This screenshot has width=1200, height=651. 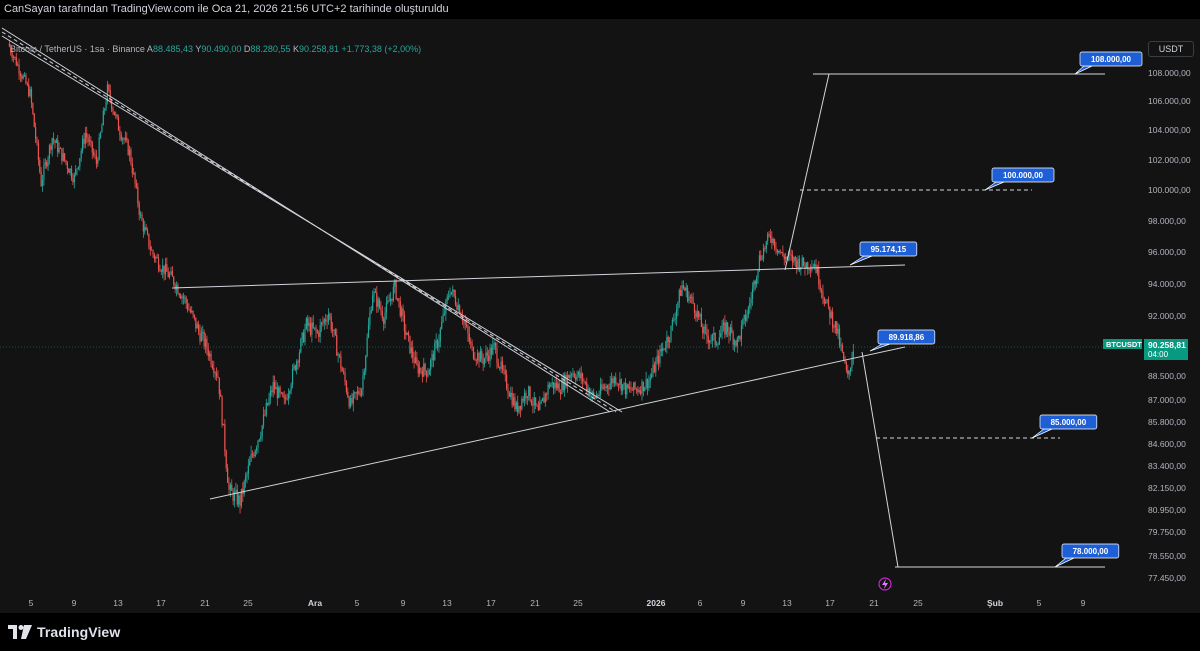 What do you see at coordinates (1167, 284) in the screenshot?
I see `y-axis-tick-label: 94.000,00` at bounding box center [1167, 284].